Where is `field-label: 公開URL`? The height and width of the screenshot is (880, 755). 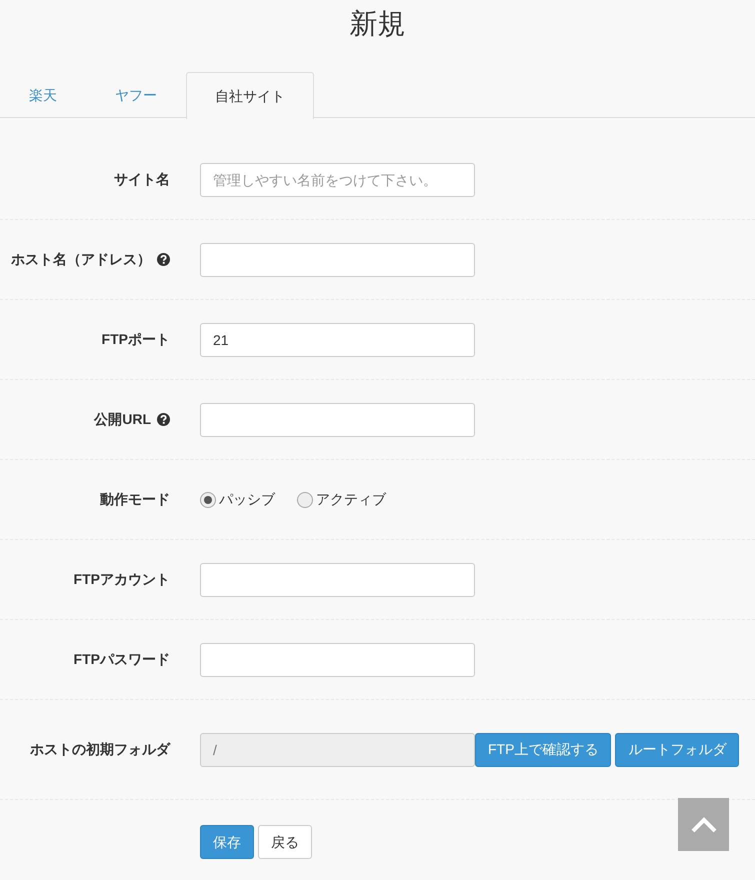 field-label: 公開URL is located at coordinates (122, 419).